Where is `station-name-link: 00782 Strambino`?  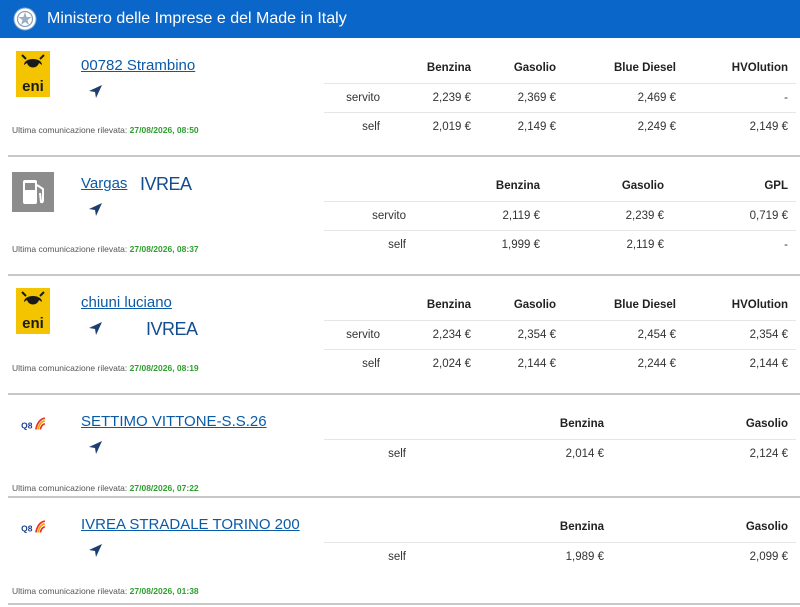 station-name-link: 00782 Strambino is located at coordinates (138, 65).